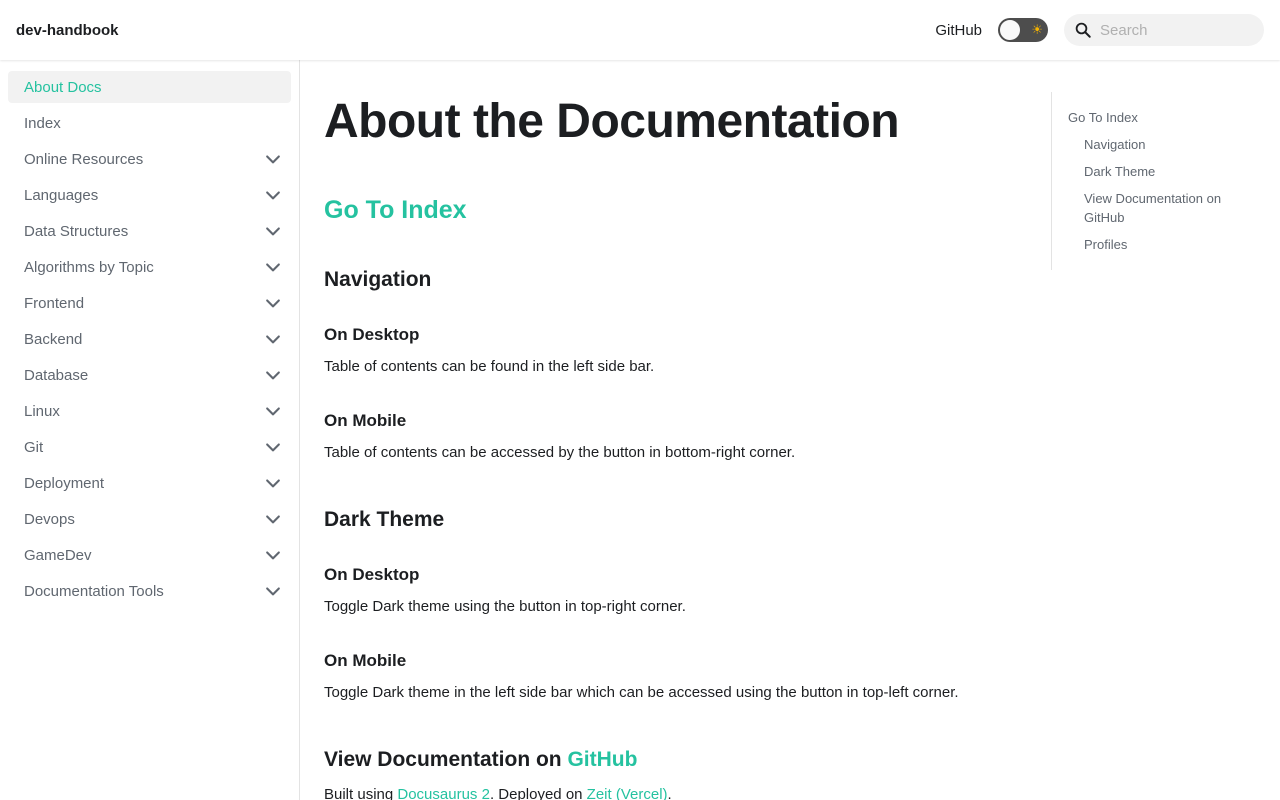  Describe the element at coordinates (149, 231) in the screenshot. I see `sidebar-item-data-structures: Data Structures` at that location.